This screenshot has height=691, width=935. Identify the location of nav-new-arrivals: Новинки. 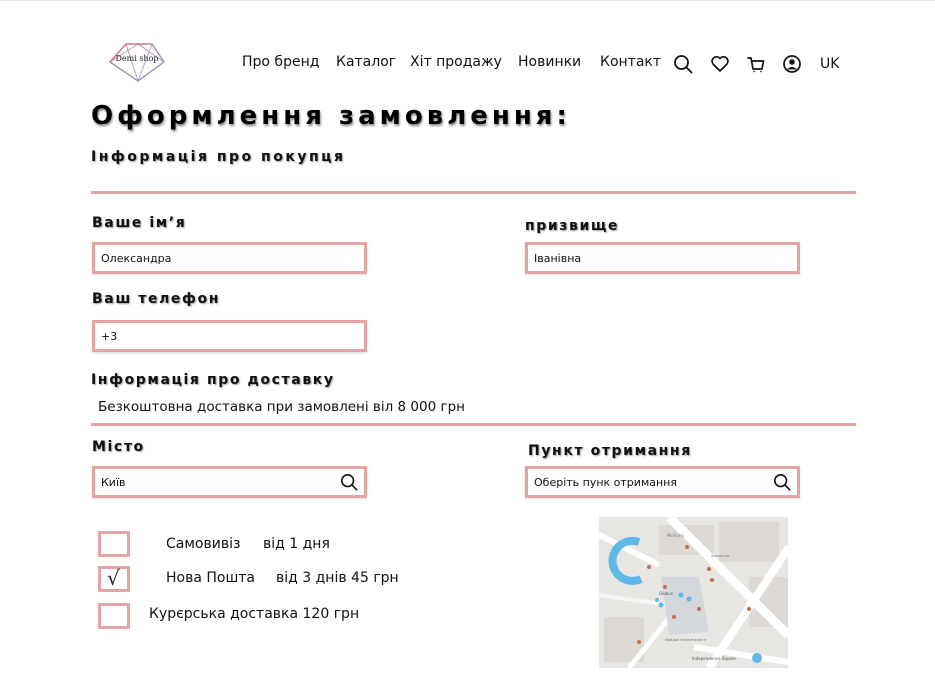
(549, 62).